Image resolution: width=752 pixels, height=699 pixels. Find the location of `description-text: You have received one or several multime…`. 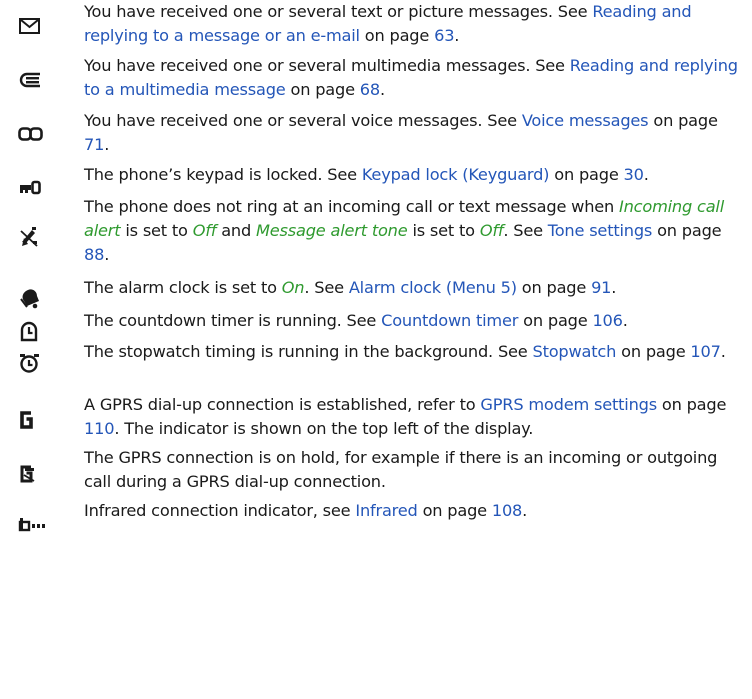

description-text: You have received one or several multime… is located at coordinates (327, 65).